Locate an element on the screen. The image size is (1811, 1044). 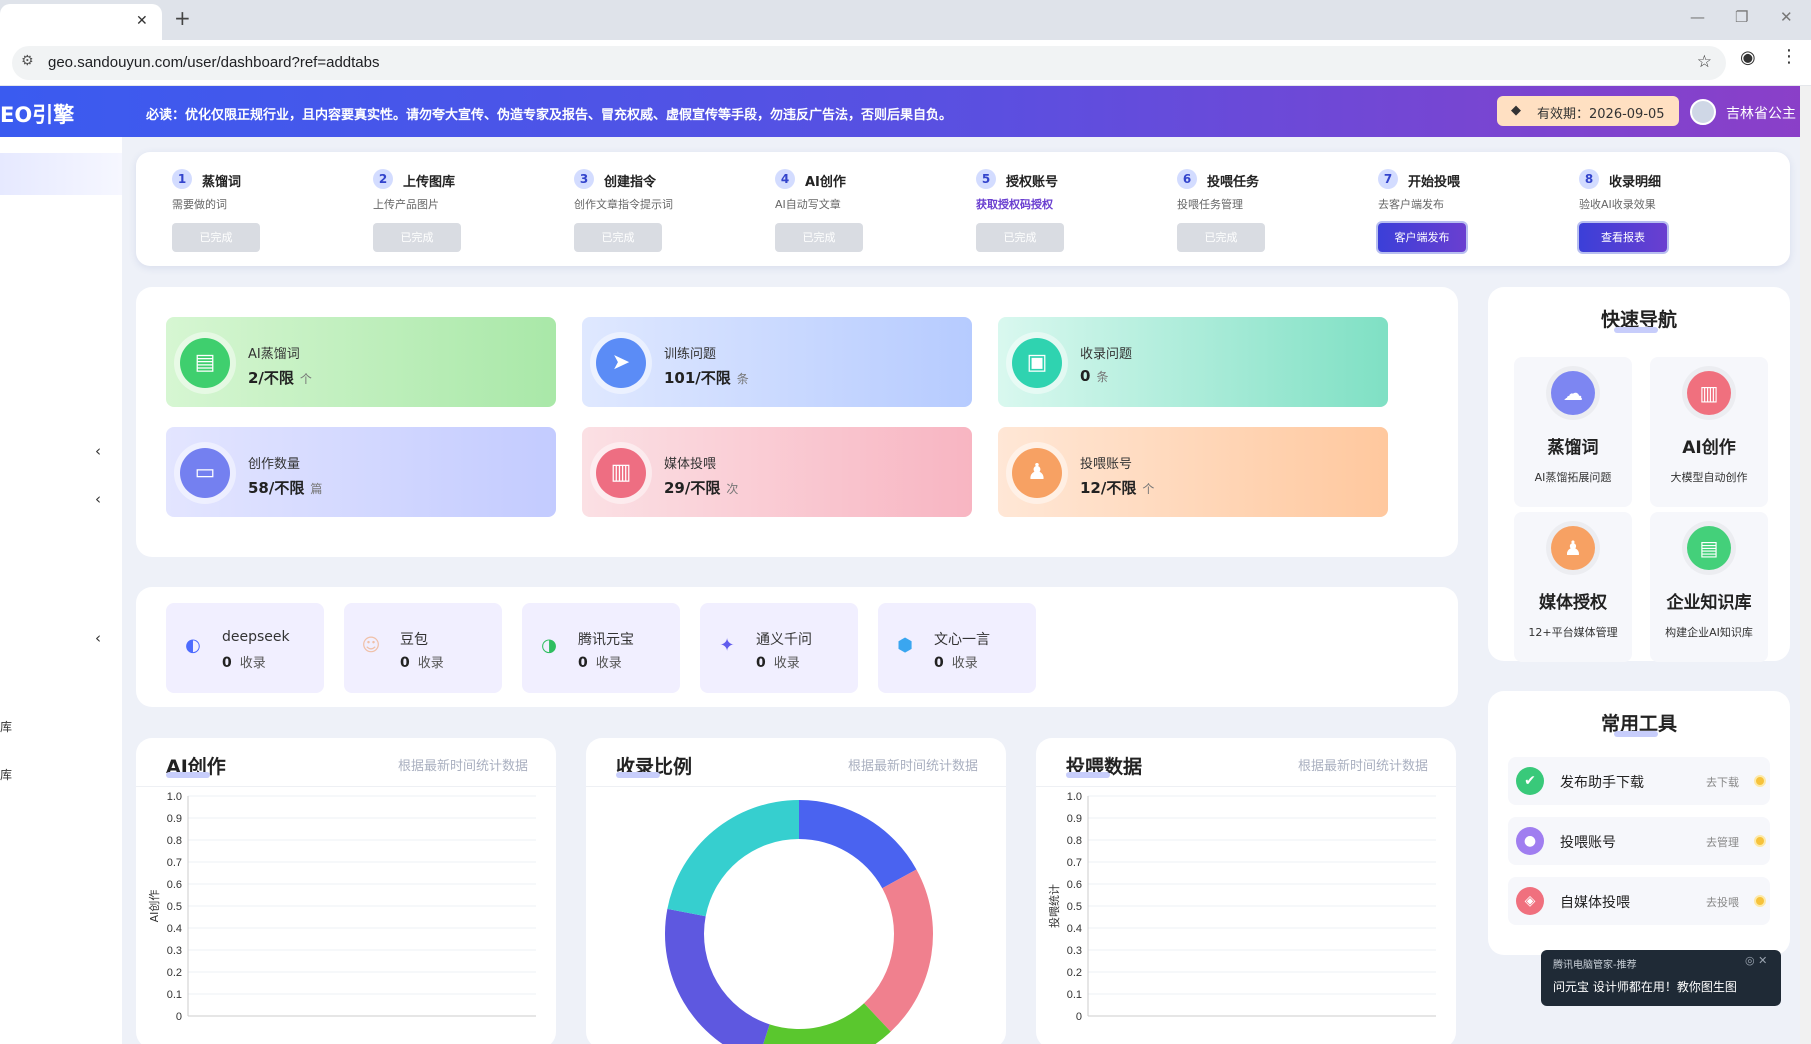
model-card: ◐ deepseek 0 收录 is located at coordinates (245, 648).